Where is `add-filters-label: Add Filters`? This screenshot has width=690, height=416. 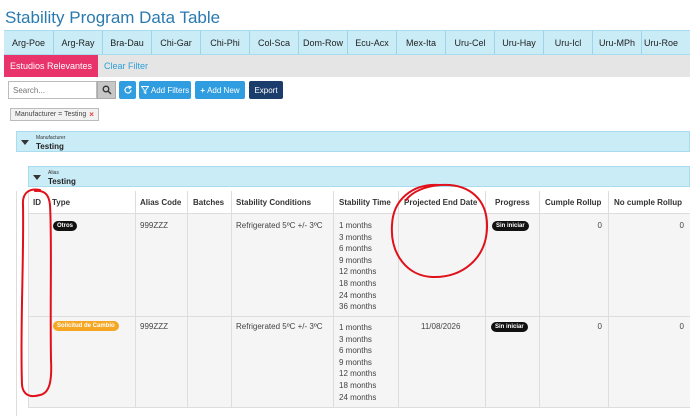 add-filters-label: Add Filters is located at coordinates (170, 90).